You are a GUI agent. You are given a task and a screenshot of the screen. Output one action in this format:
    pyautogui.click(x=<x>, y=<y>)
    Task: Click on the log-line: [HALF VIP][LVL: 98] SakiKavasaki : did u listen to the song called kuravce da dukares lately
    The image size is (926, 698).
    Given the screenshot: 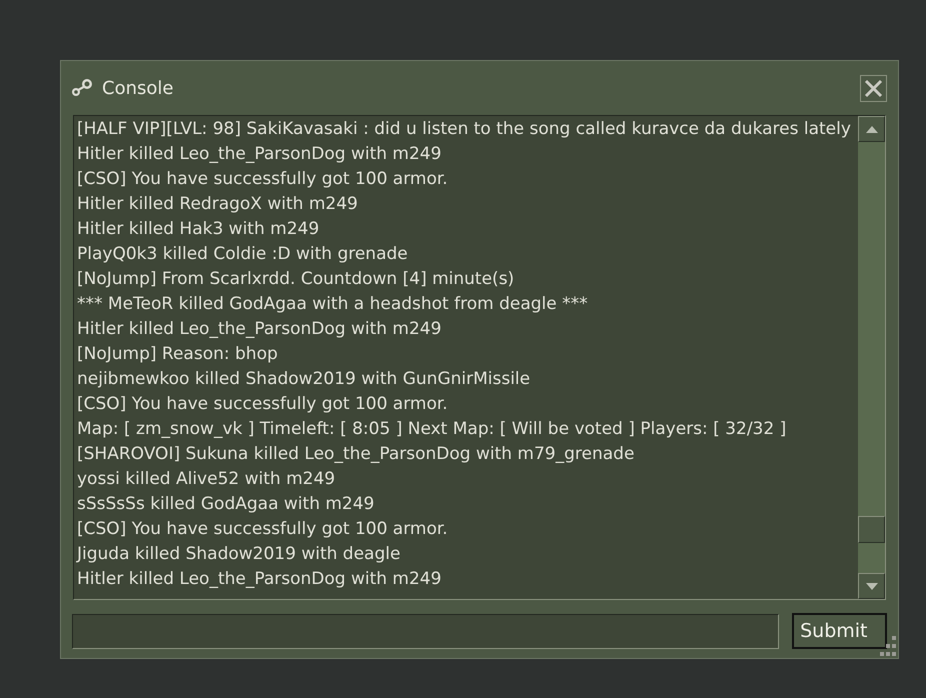 What is the action you would take?
    pyautogui.click(x=464, y=129)
    